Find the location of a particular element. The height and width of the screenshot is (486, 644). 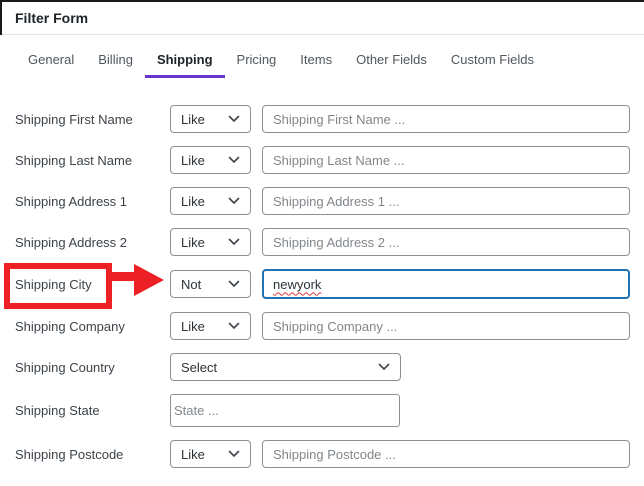

panel-header: Filter Form is located at coordinates (322, 18).